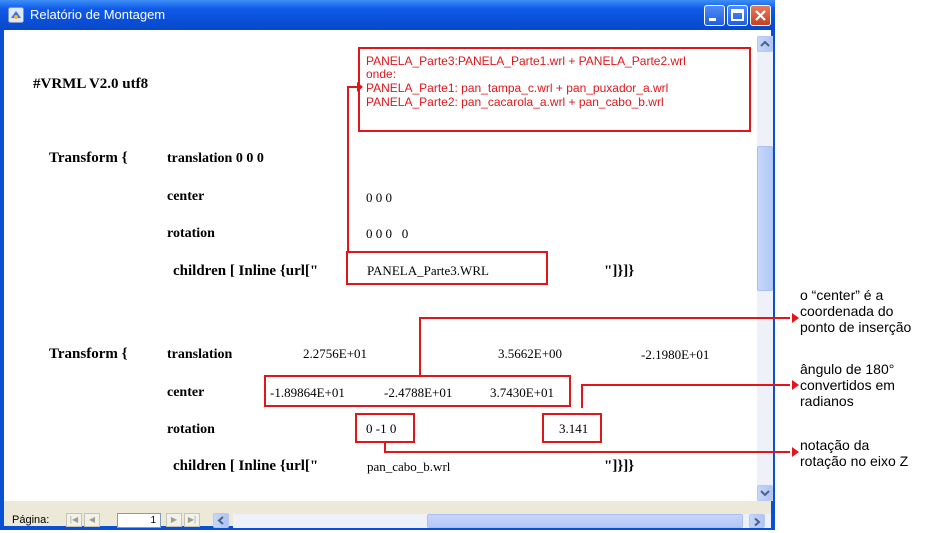 The width and height of the screenshot is (928, 533). Describe the element at coordinates (835, 445) in the screenshot. I see `rotation-note-line-1: notação da` at that location.